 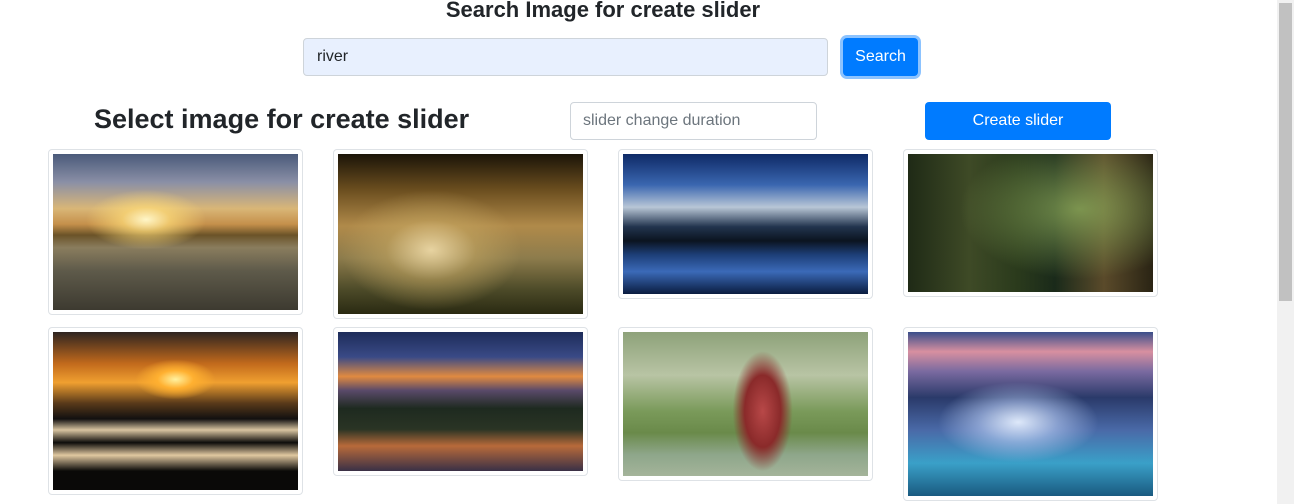 I want to click on image-autumn-river, so click(x=175, y=232).